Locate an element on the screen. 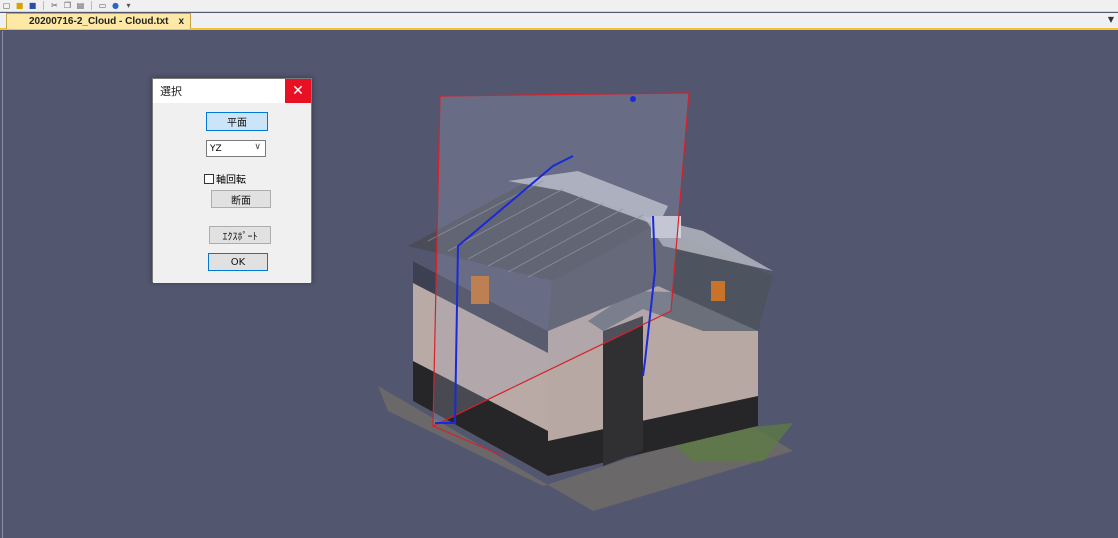  copy-icon: ❐ is located at coordinates (67, 5).